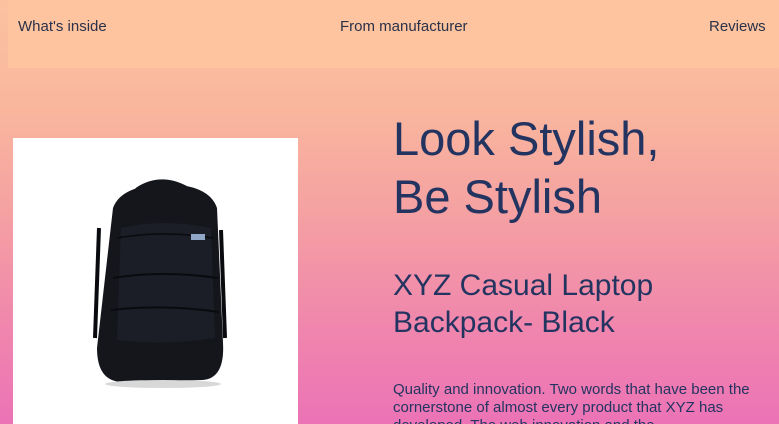 The height and width of the screenshot is (424, 779). Describe the element at coordinates (526, 168) in the screenshot. I see `hero-headline: Look Stylish, Be Stylish` at that location.